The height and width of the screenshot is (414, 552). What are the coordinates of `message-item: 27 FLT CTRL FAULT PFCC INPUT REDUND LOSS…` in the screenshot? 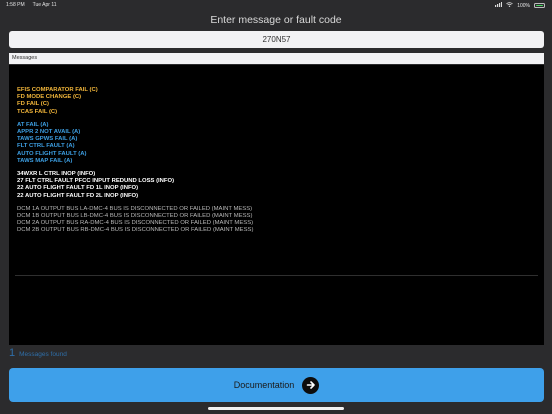 It's located at (272, 181).